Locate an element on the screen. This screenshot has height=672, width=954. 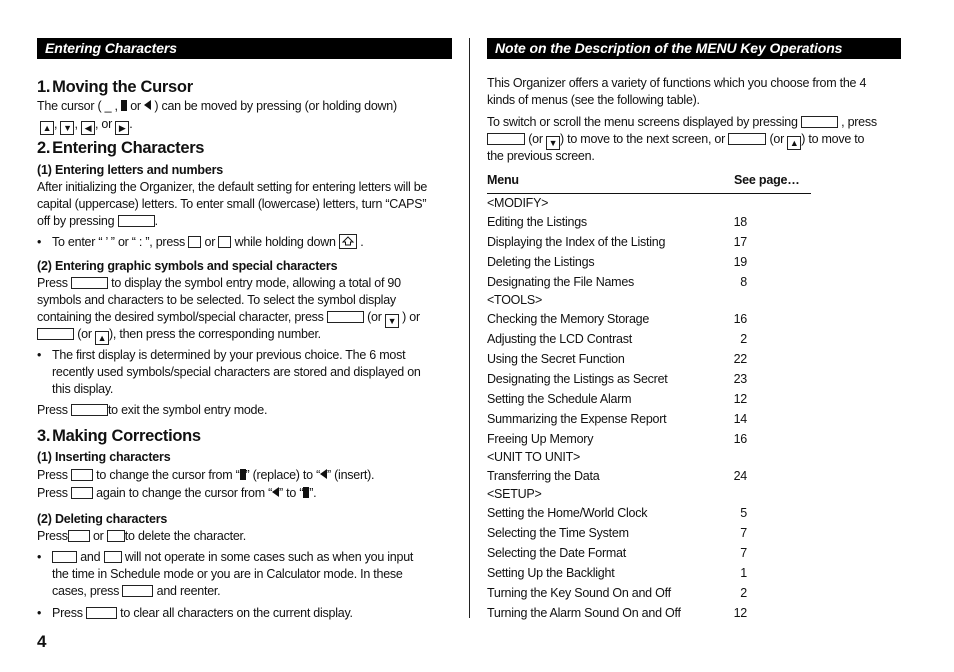
shift-key-icon is located at coordinates (347, 241).